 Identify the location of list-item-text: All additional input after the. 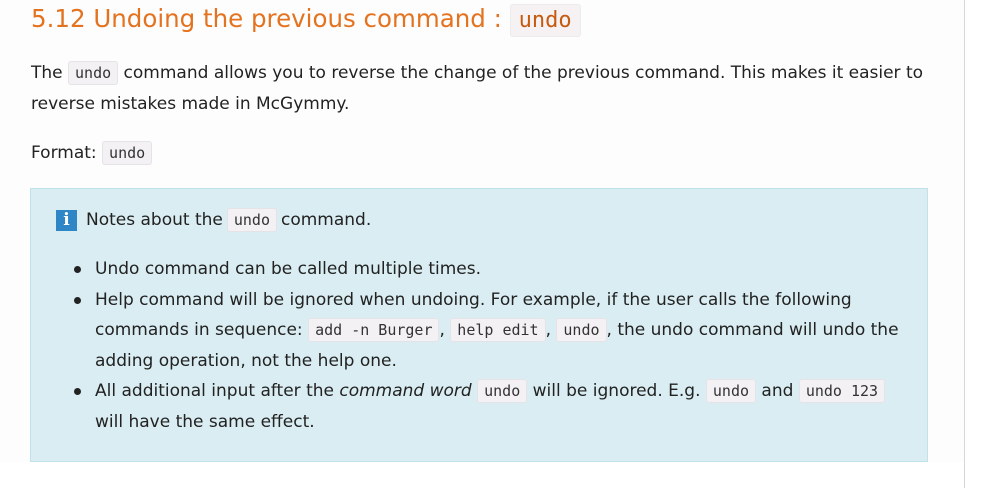
(217, 391).